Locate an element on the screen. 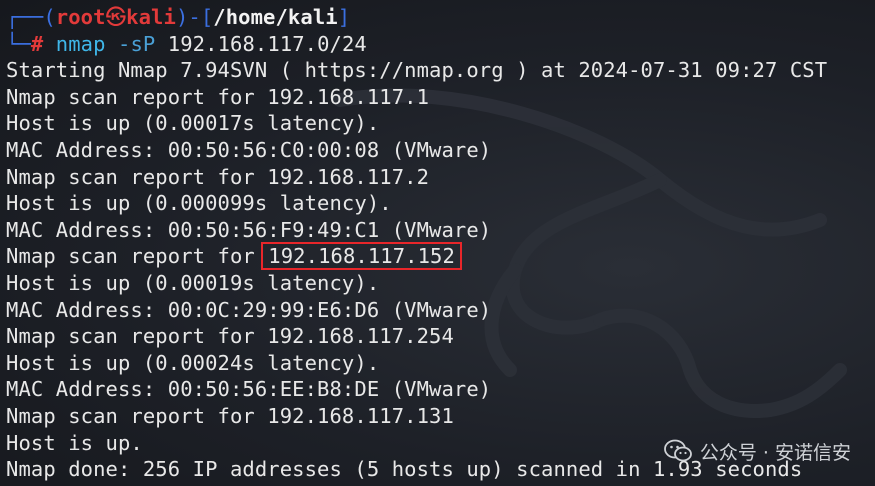  command-line: └─# nmap -sP 192.168.117.0/24 is located at coordinates (440, 44).